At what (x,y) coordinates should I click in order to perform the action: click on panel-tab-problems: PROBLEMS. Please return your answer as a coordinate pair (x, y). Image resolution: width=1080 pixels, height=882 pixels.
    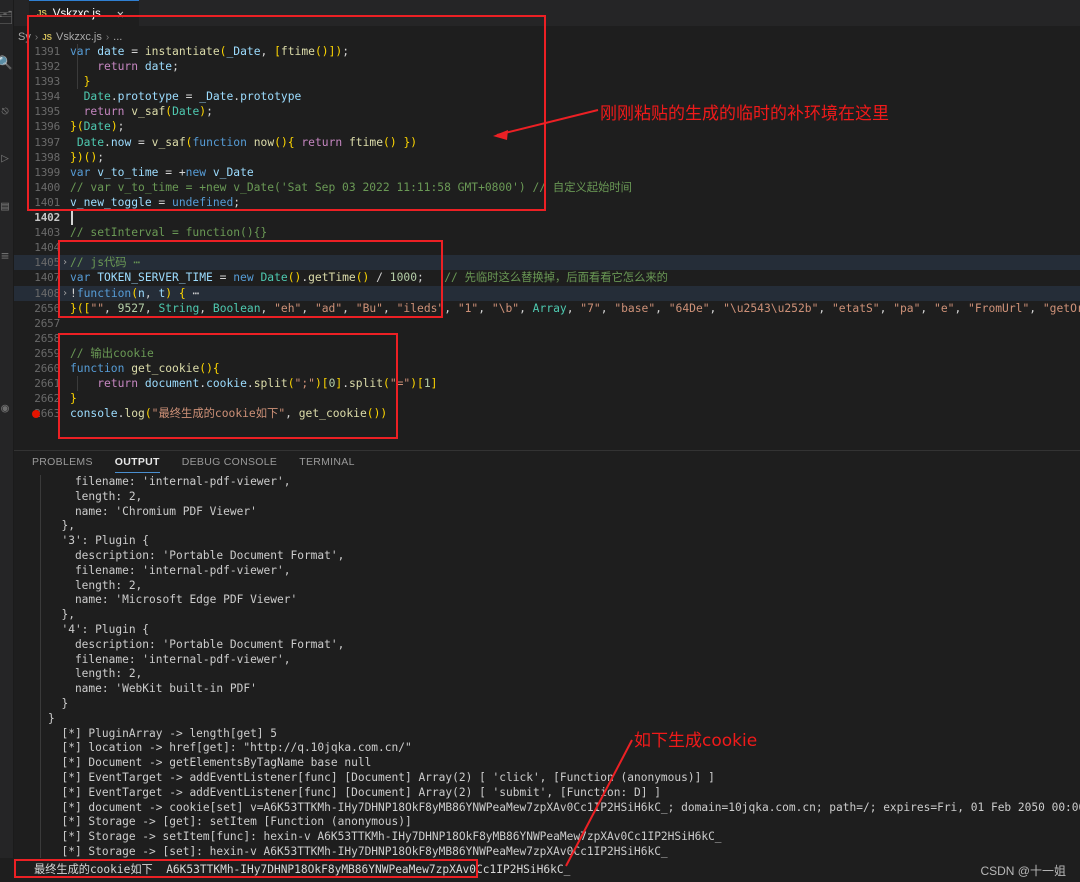
    Looking at the image, I should click on (62, 462).